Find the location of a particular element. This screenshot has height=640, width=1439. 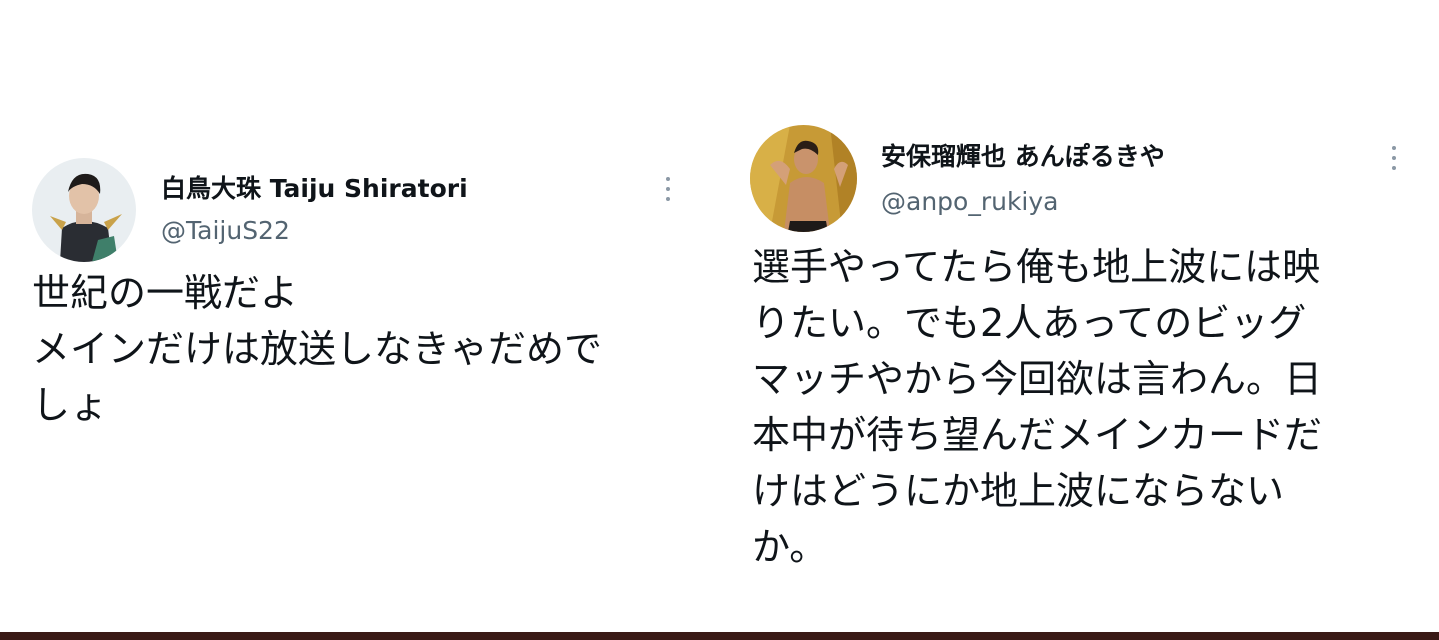

user-handle: @anpo_rukiya is located at coordinates (970, 202).